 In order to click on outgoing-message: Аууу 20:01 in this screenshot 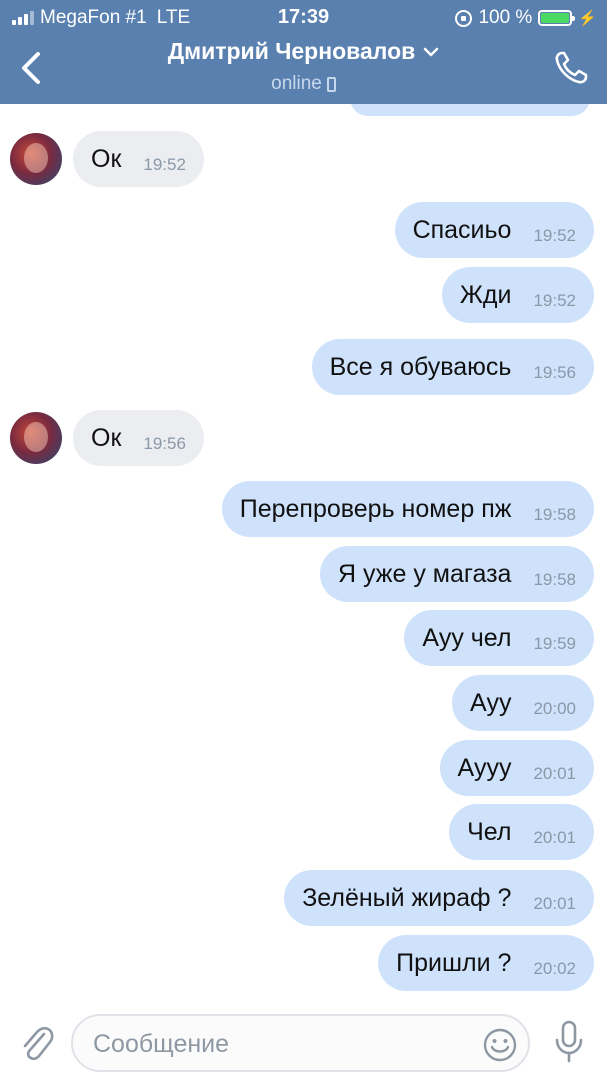, I will do `click(516, 768)`.